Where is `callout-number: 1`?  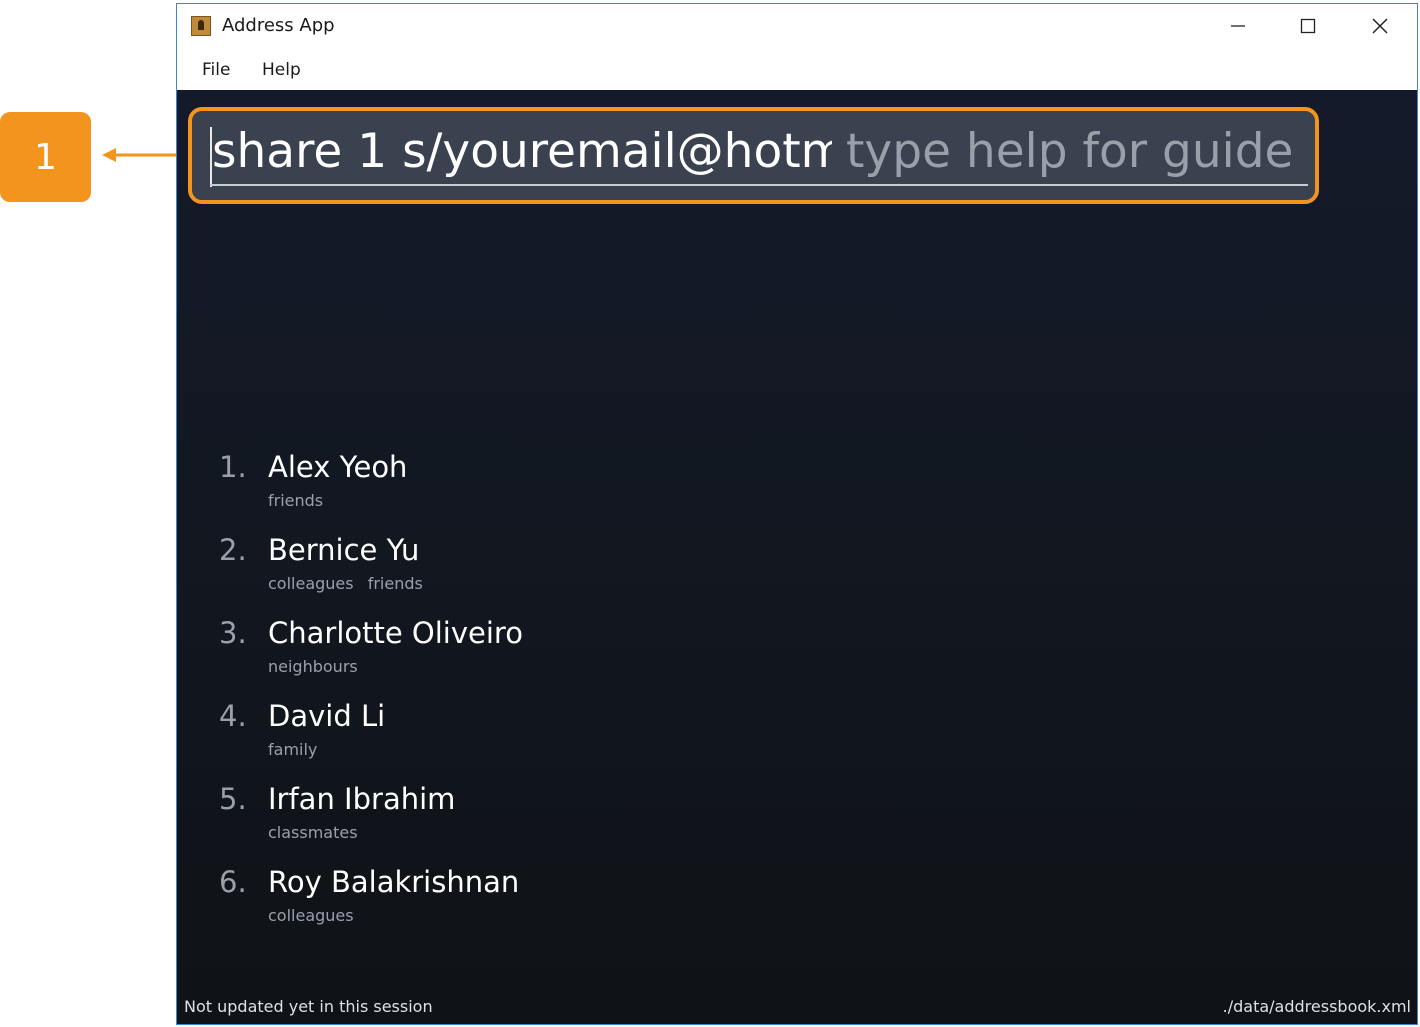
callout-number: 1 is located at coordinates (45, 157).